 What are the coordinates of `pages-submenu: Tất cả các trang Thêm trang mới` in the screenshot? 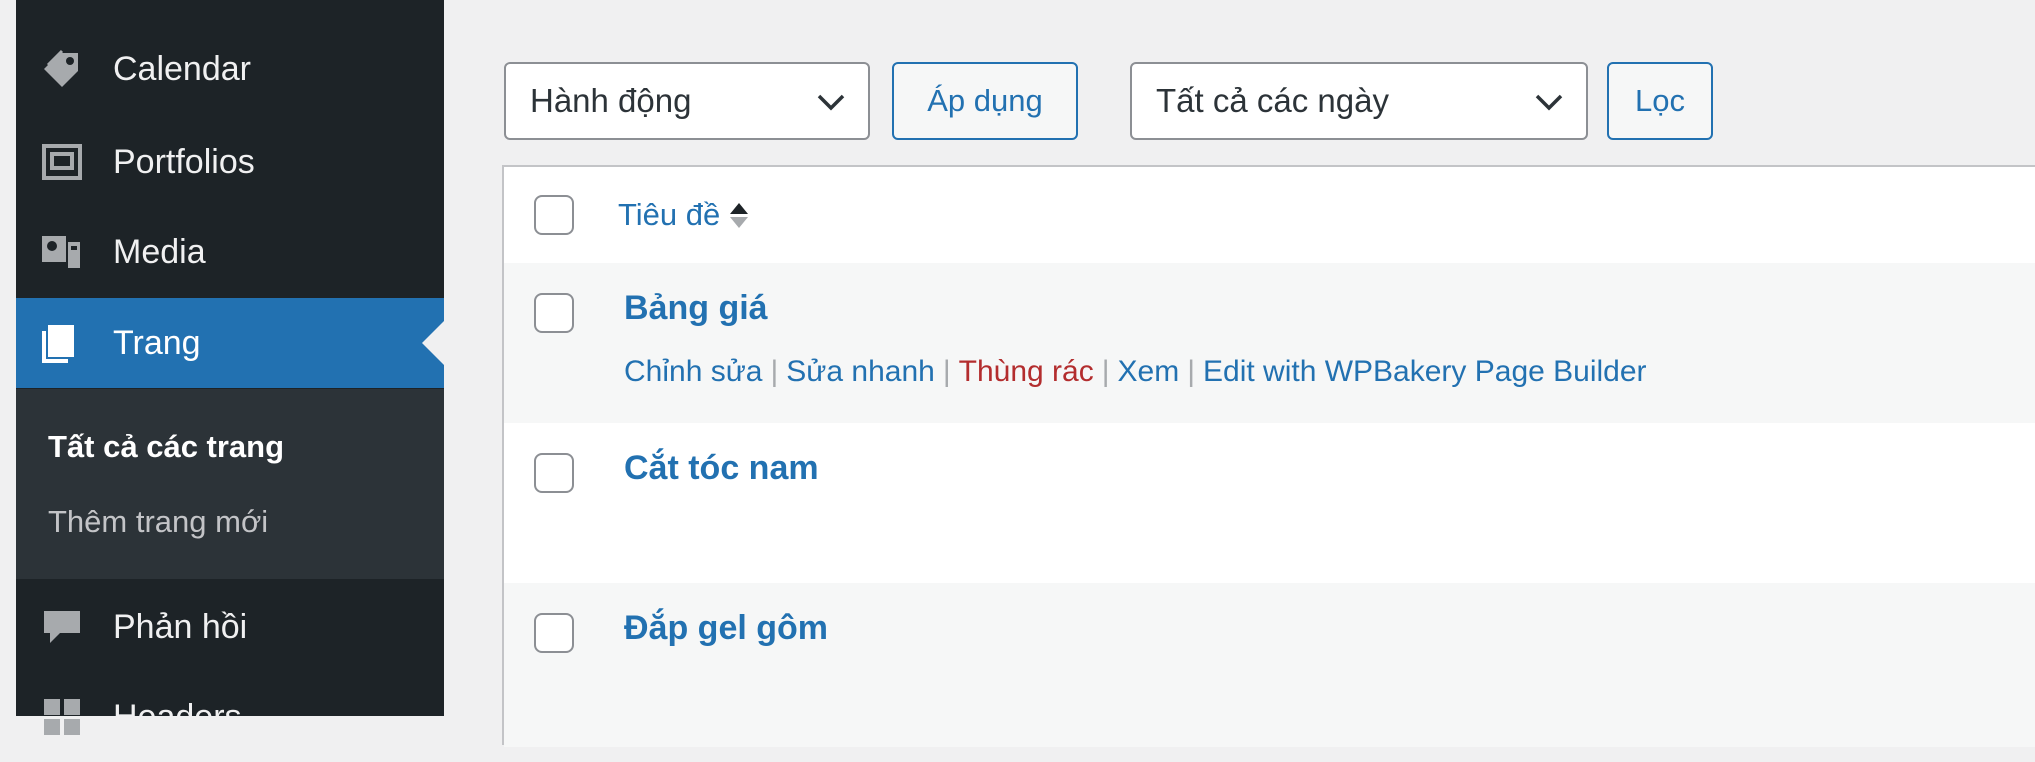 It's located at (230, 484).